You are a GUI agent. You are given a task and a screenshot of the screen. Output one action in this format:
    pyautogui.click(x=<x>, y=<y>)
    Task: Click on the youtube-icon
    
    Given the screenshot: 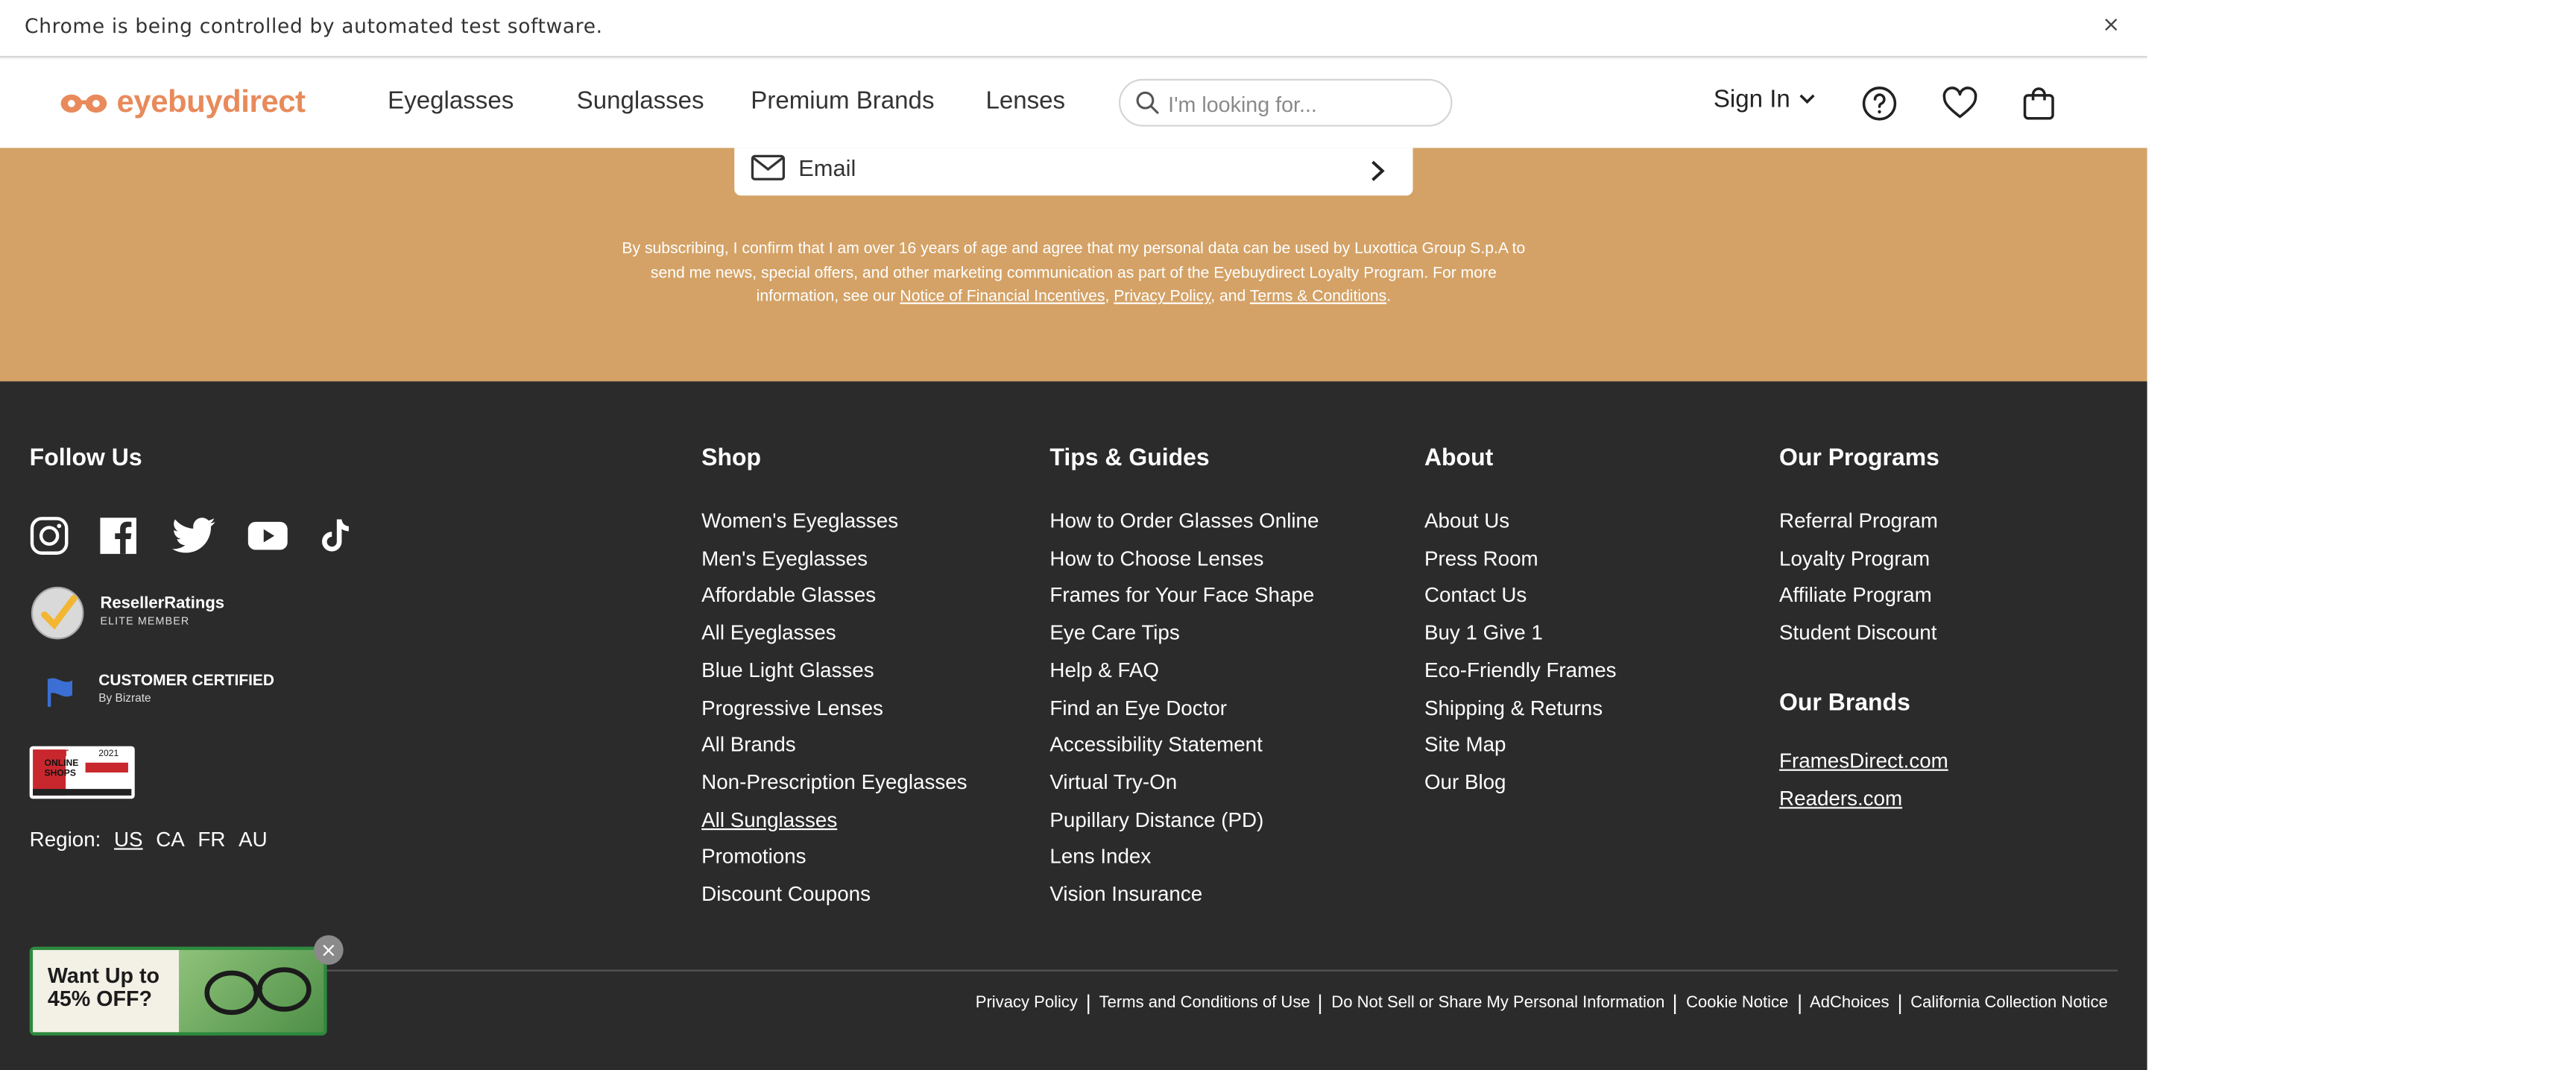 What is the action you would take?
    pyautogui.click(x=268, y=536)
    